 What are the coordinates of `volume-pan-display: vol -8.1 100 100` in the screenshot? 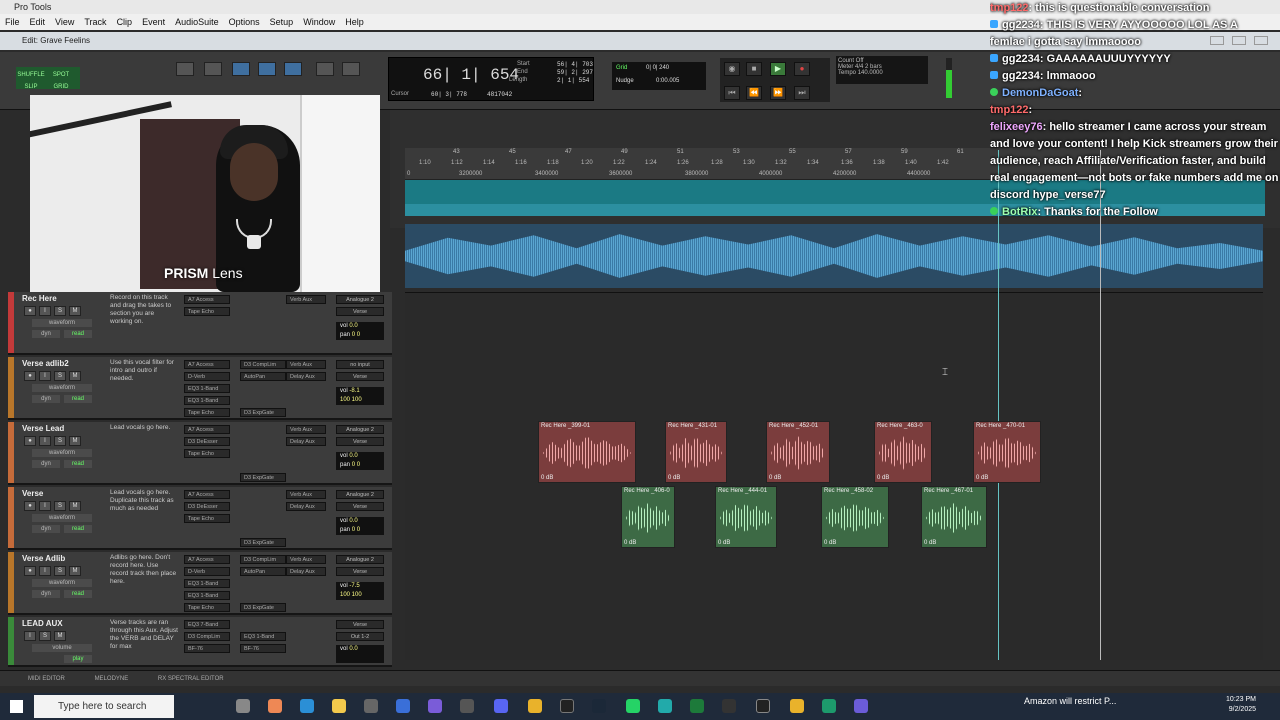 It's located at (360, 396).